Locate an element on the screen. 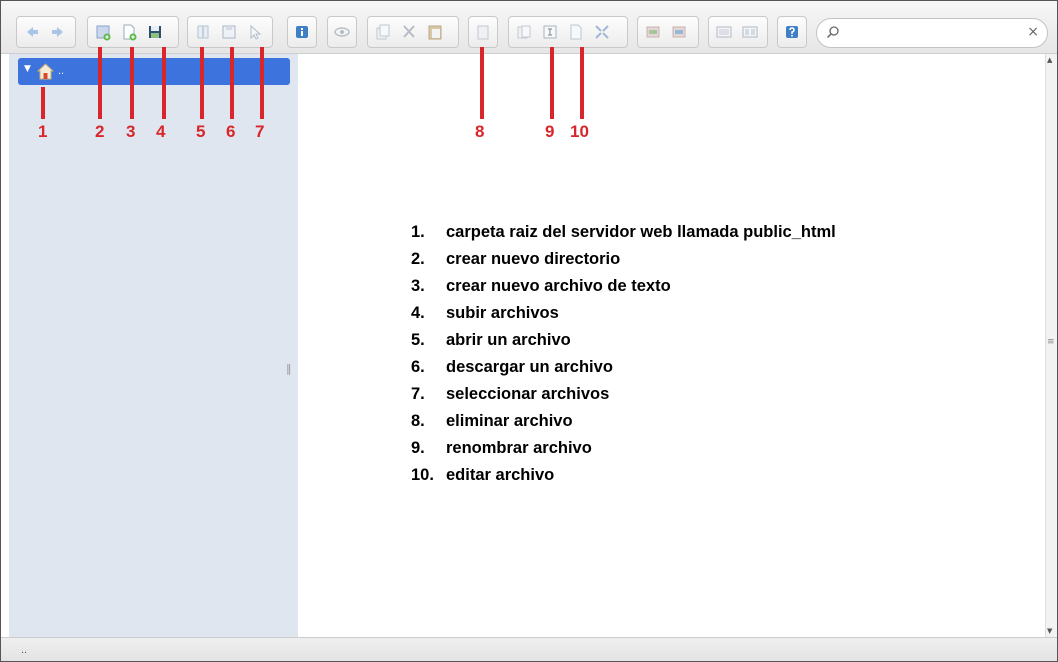 This screenshot has height=662, width=1058. extract-button is located at coordinates (679, 32).